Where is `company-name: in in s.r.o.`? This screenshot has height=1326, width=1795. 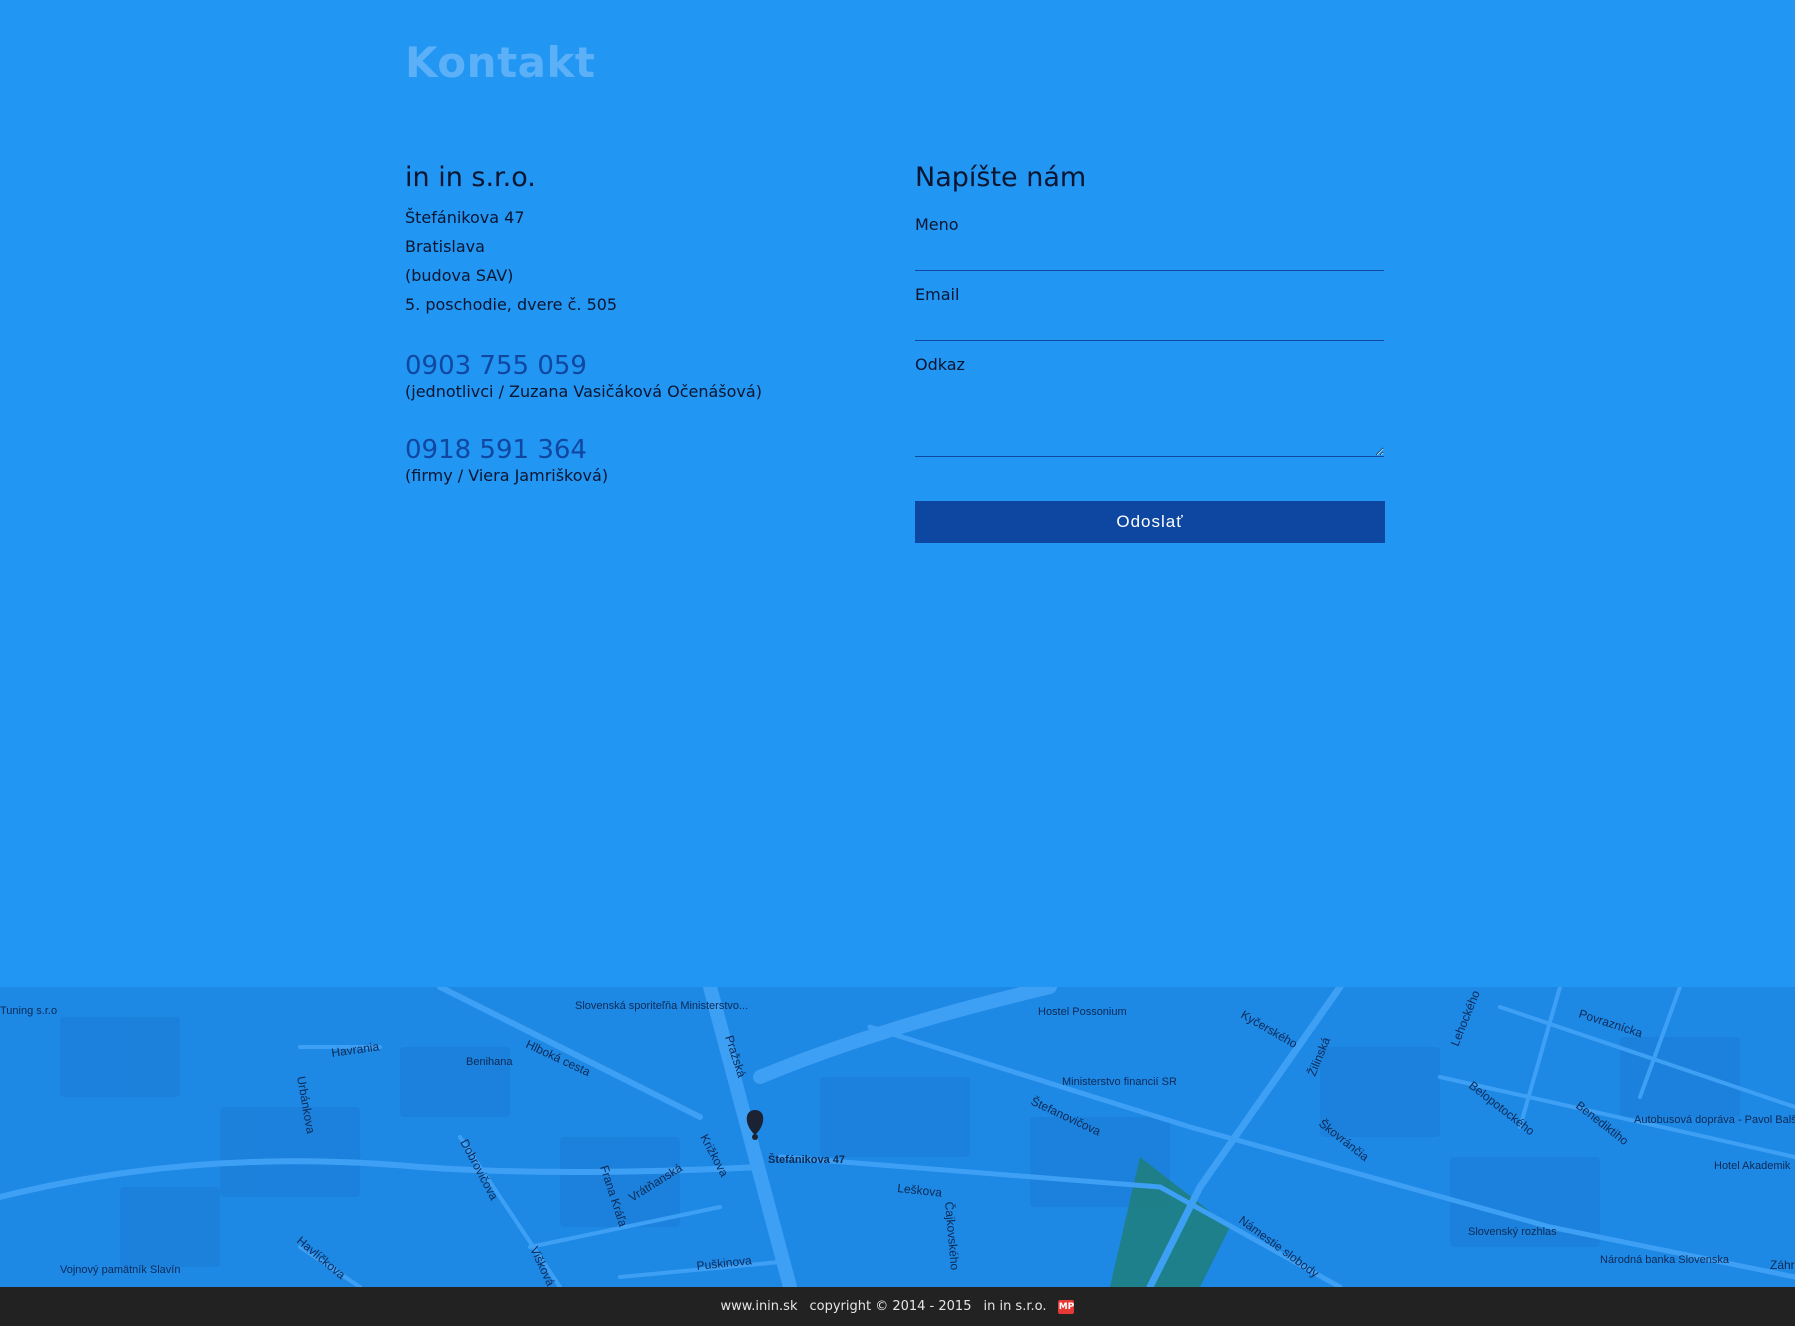
company-name: in in s.r.o. is located at coordinates (470, 177).